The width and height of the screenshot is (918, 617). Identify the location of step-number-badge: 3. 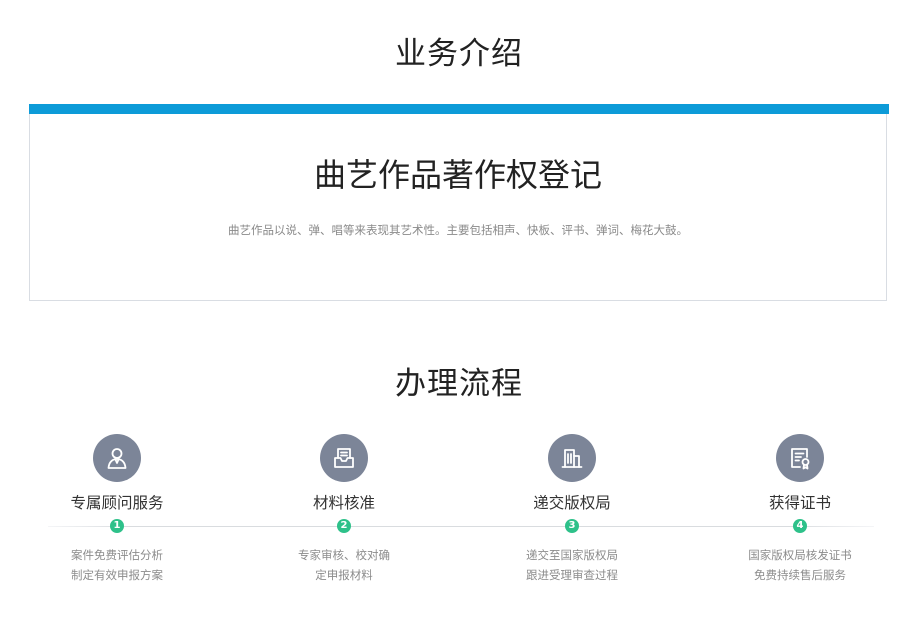
(572, 526).